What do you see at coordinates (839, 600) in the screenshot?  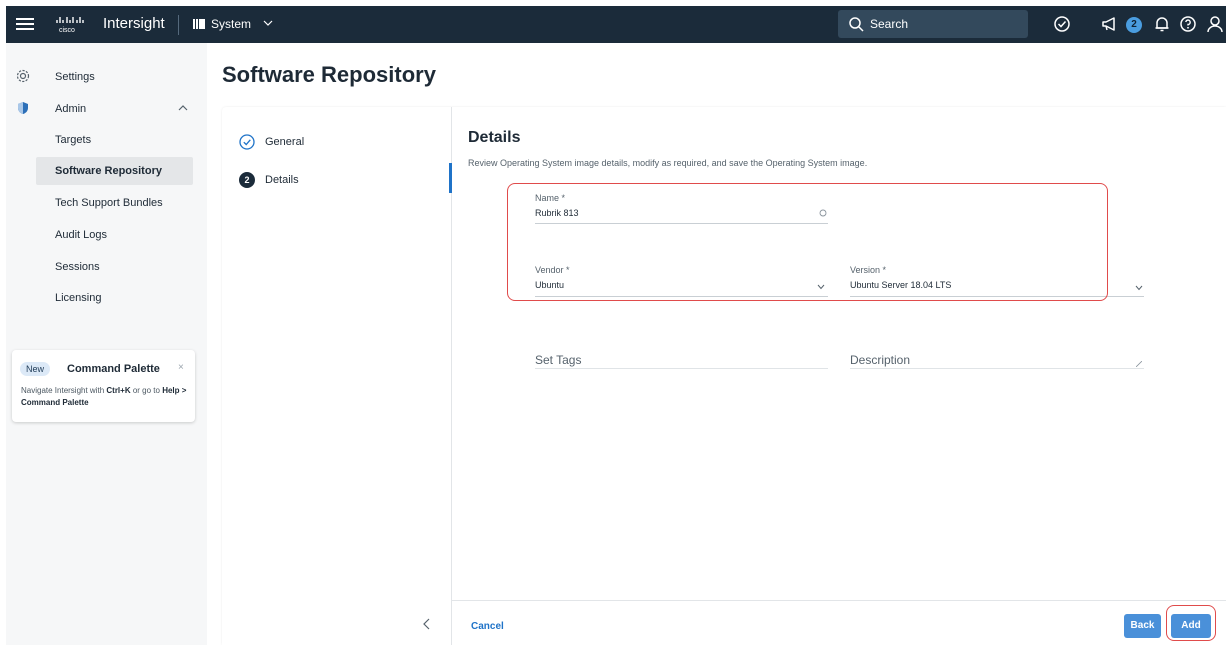 I see `footer-divider` at bounding box center [839, 600].